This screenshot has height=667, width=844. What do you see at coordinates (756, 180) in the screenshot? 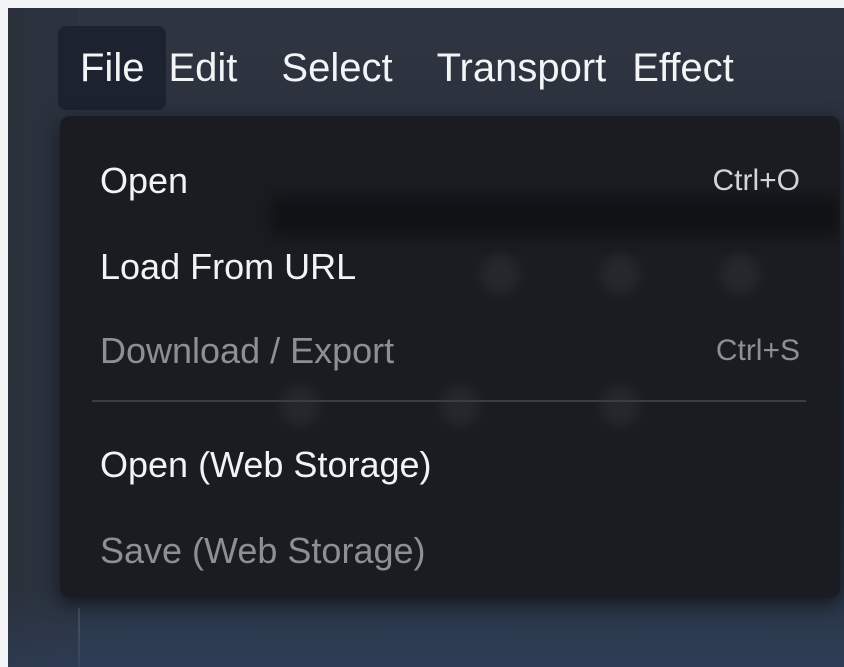
I see `menu-item-shortcut: Ctrl+O` at bounding box center [756, 180].